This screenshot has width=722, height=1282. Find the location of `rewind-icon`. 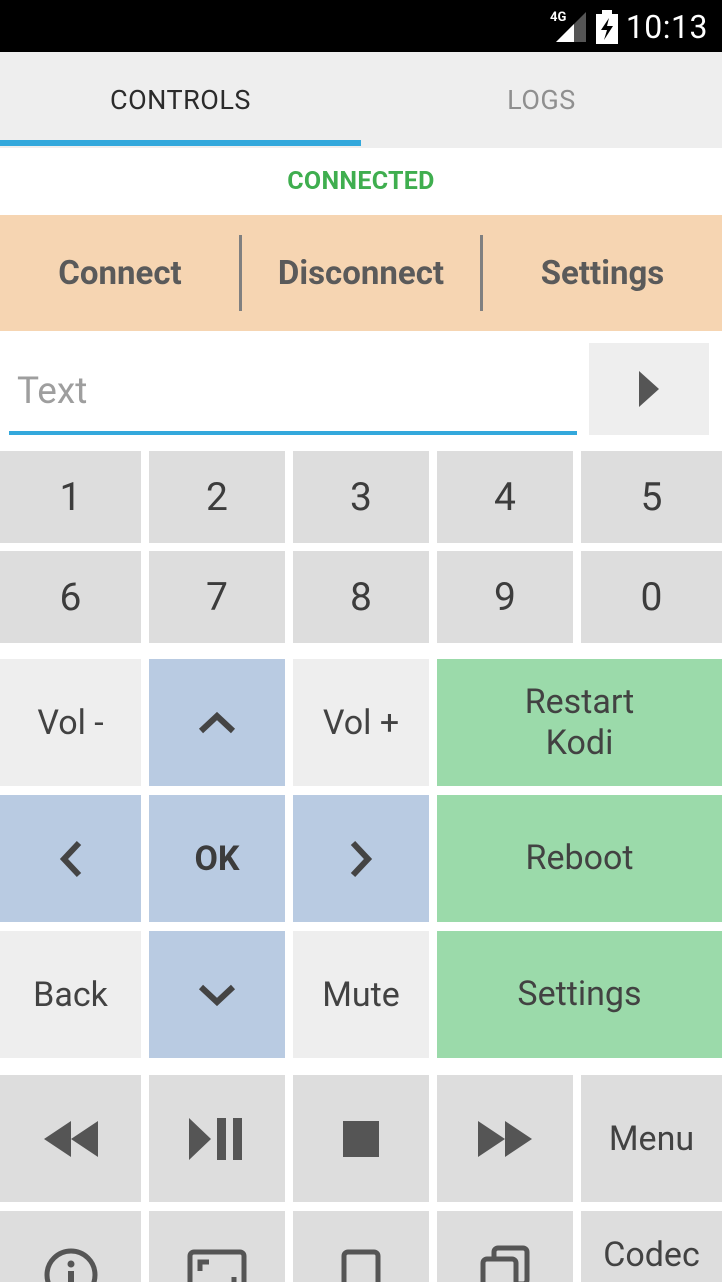

rewind-icon is located at coordinates (70, 1138).